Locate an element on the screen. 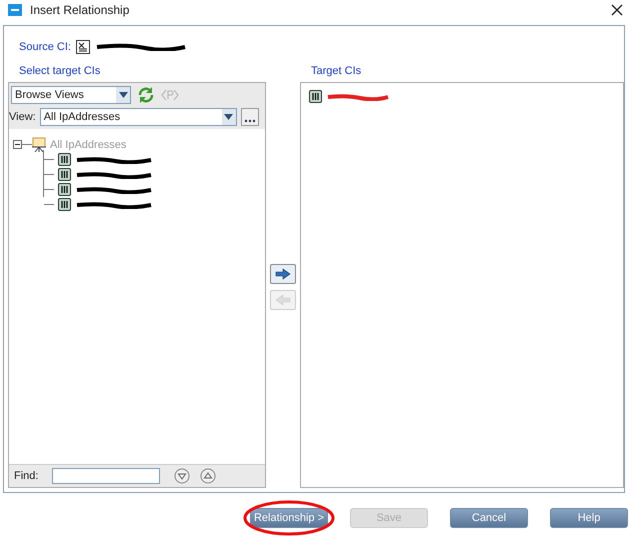 The width and height of the screenshot is (635, 537). collapse-icon is located at coordinates (17, 144).